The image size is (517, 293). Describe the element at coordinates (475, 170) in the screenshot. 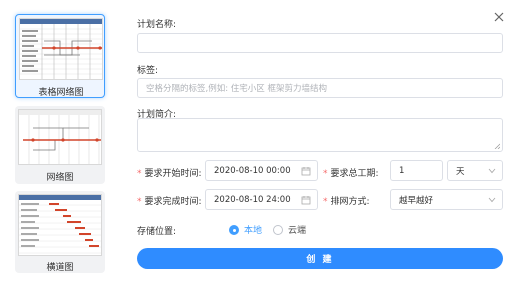

I see `duration-unit-select: 天` at that location.